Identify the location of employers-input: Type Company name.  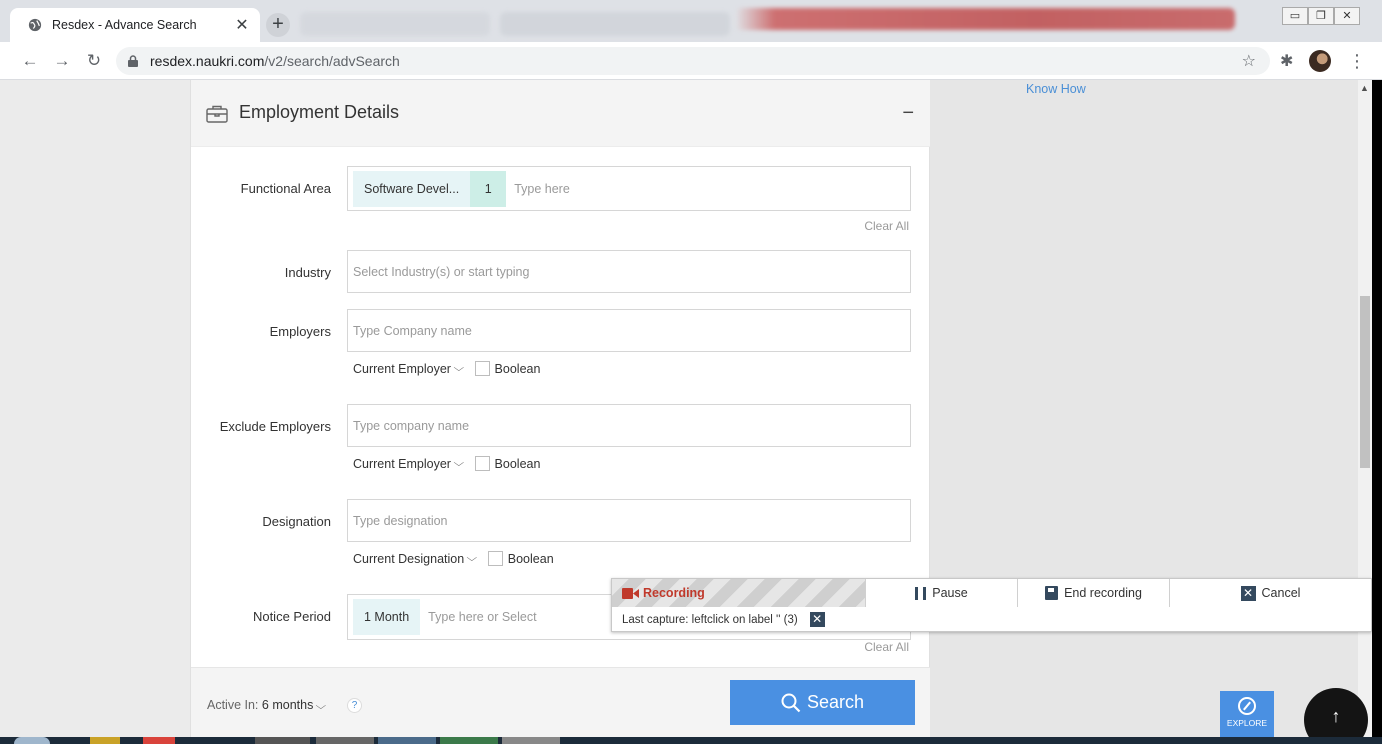
(629, 330).